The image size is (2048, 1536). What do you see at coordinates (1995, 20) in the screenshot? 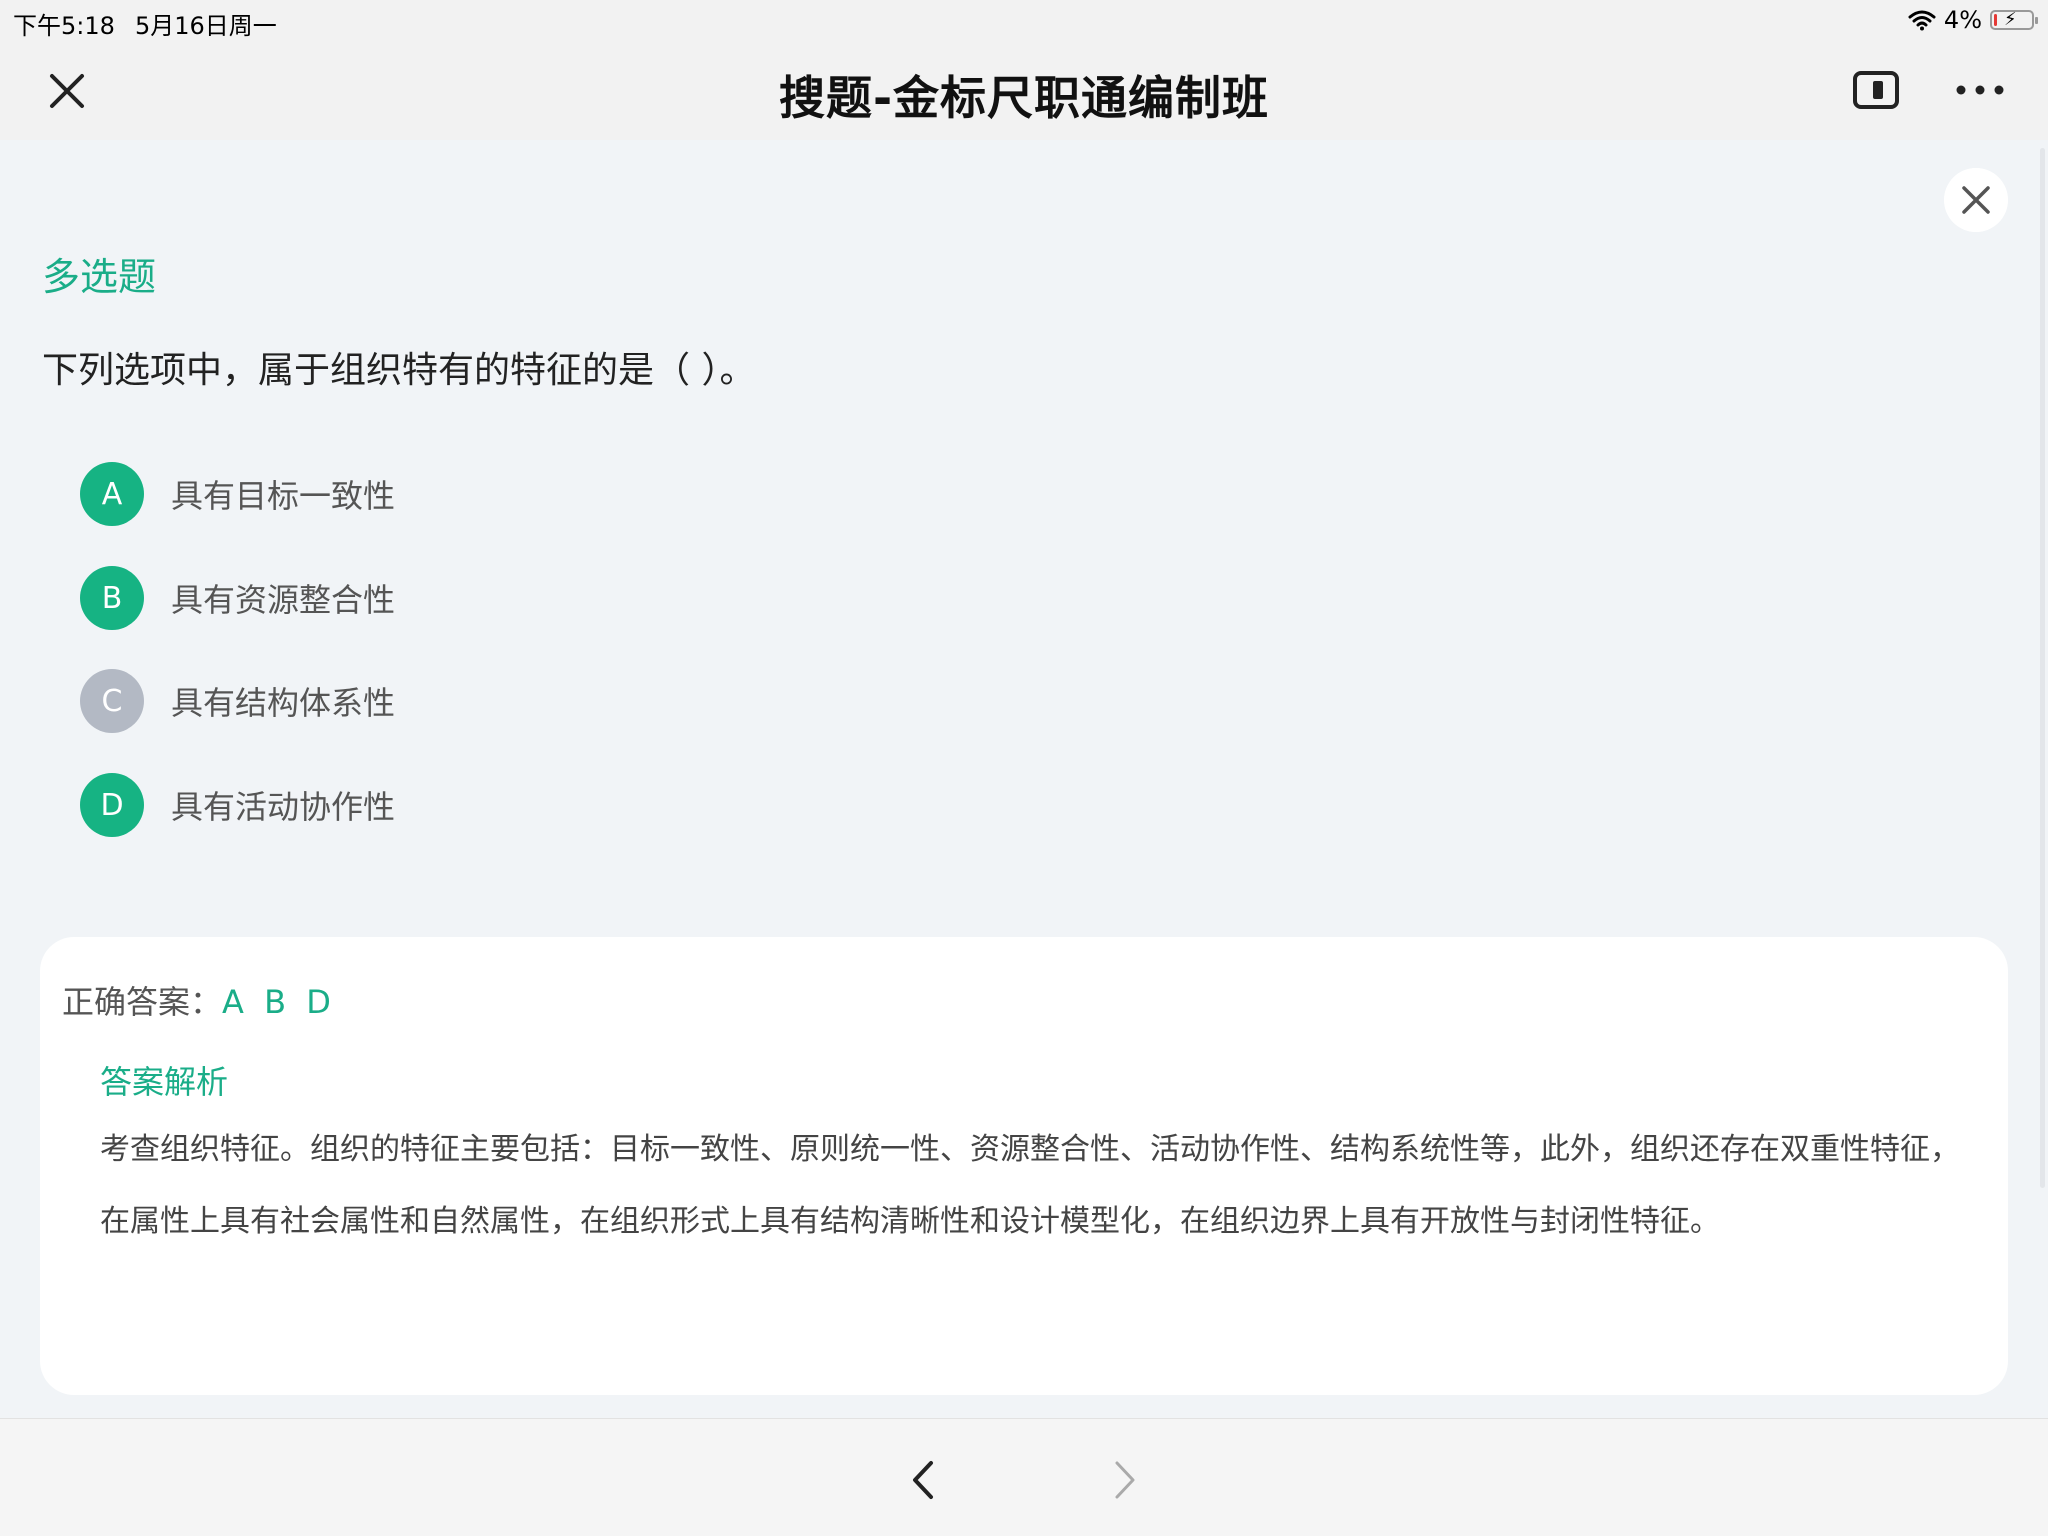
I see `battery-fill` at bounding box center [1995, 20].